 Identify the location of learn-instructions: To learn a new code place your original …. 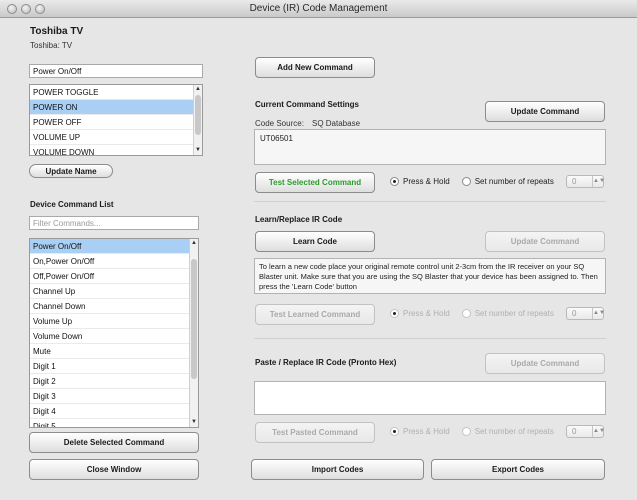
(430, 276).